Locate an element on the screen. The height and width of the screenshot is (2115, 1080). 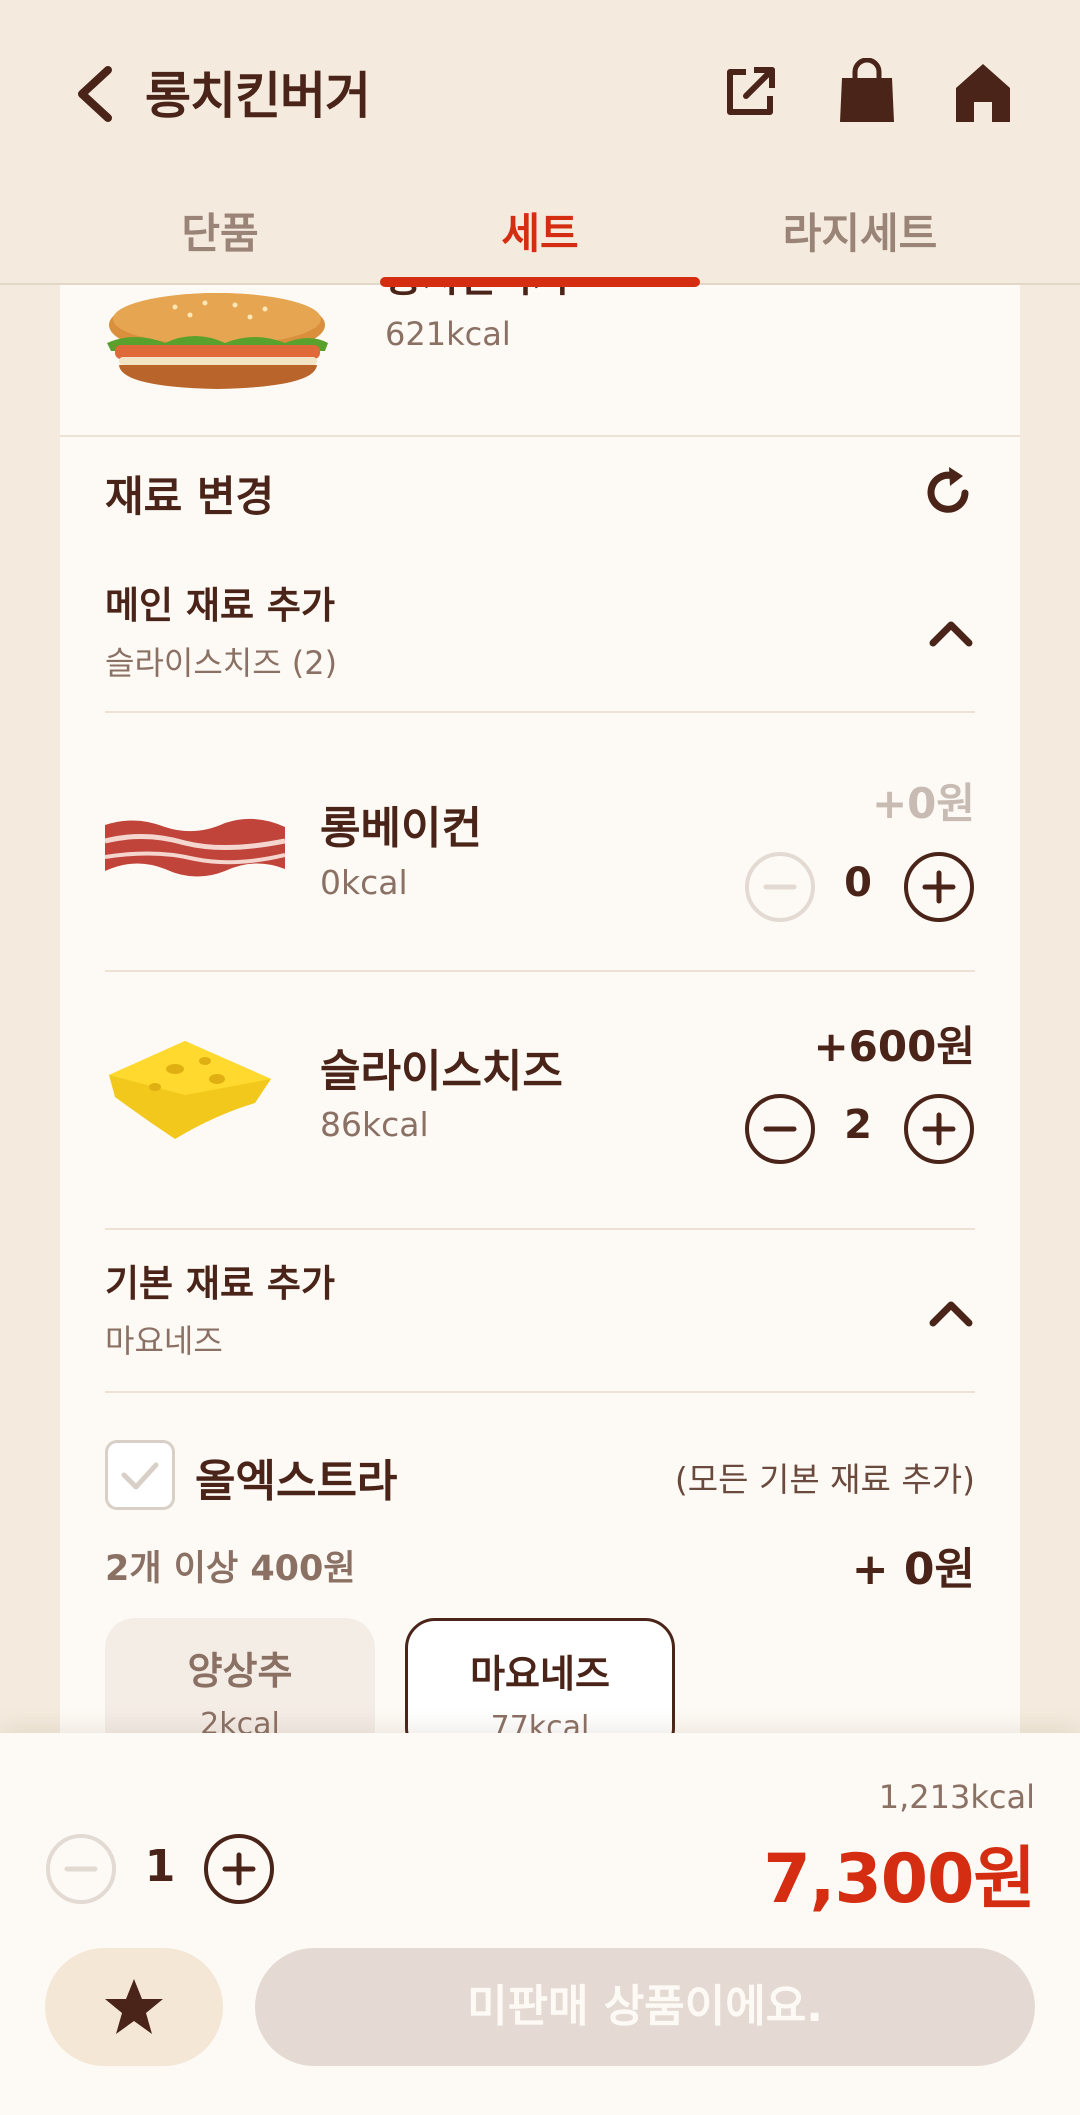
tab-bar: 단품 세트 라지세트 is located at coordinates (540, 238).